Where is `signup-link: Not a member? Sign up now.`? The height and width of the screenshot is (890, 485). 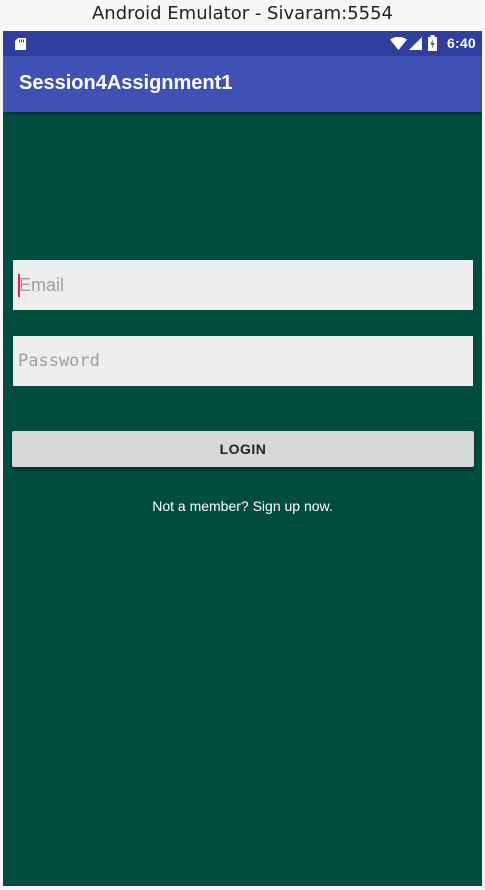
signup-link: Not a member? Sign up now. is located at coordinates (242, 506).